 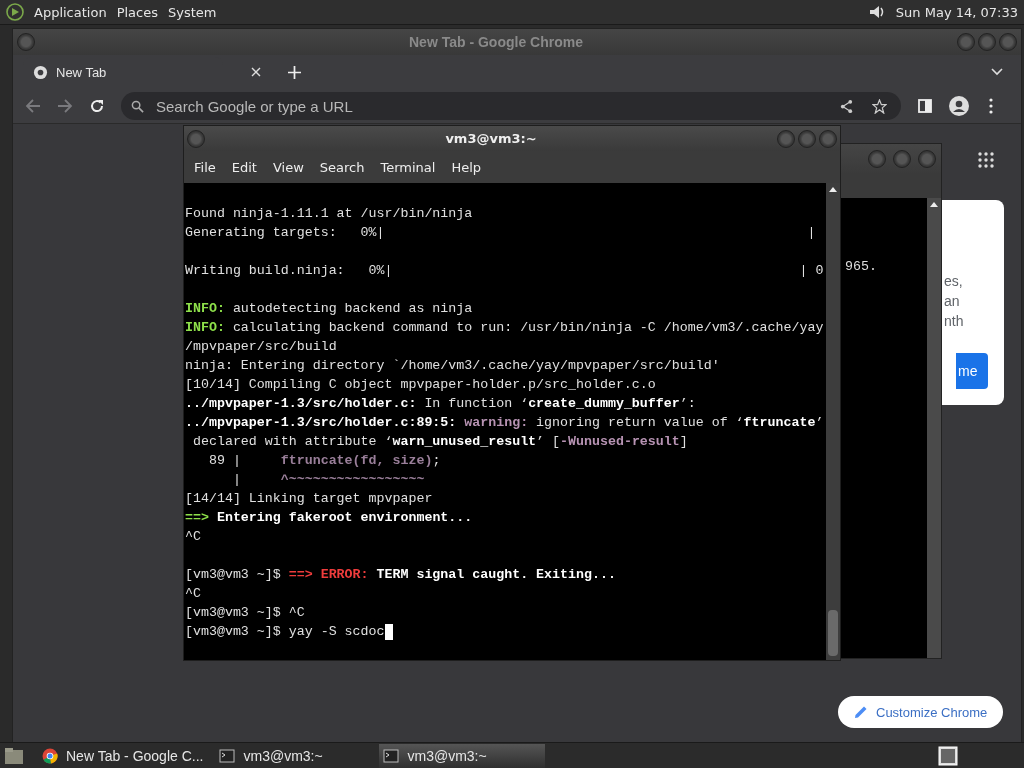 I want to click on new-tab-icon, so click(x=294, y=72).